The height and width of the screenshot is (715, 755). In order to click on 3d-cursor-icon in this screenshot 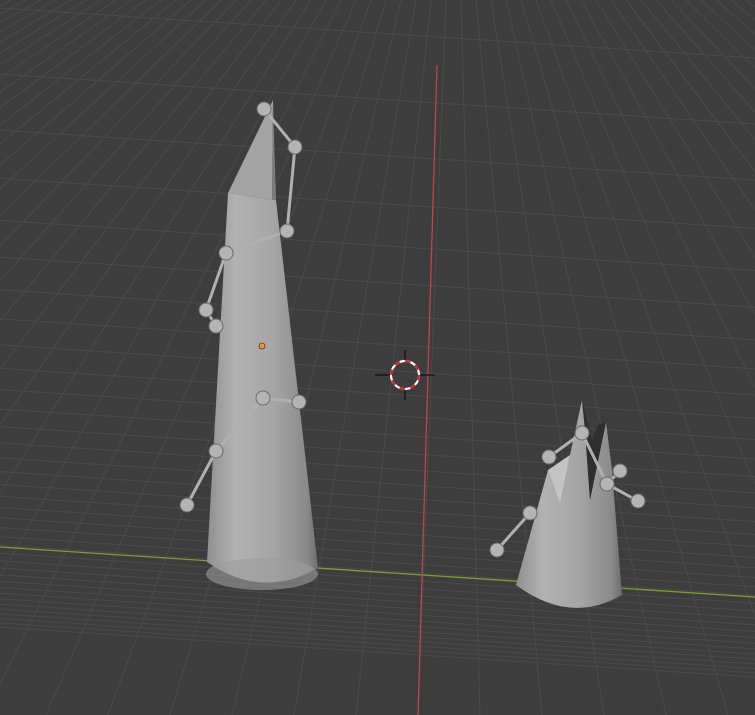, I will do `click(405, 375)`.